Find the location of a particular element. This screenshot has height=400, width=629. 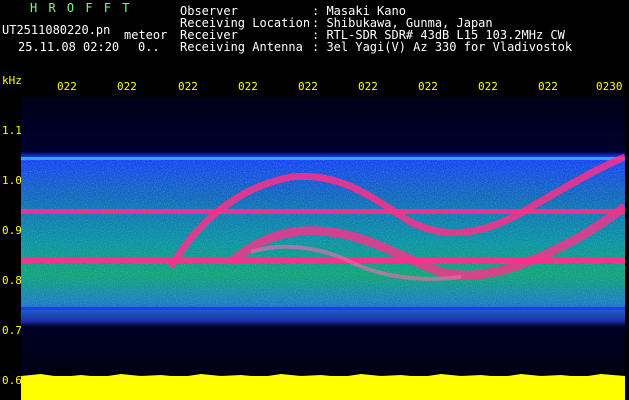

freq-label-0-6: 0.6 is located at coordinates (12, 380).